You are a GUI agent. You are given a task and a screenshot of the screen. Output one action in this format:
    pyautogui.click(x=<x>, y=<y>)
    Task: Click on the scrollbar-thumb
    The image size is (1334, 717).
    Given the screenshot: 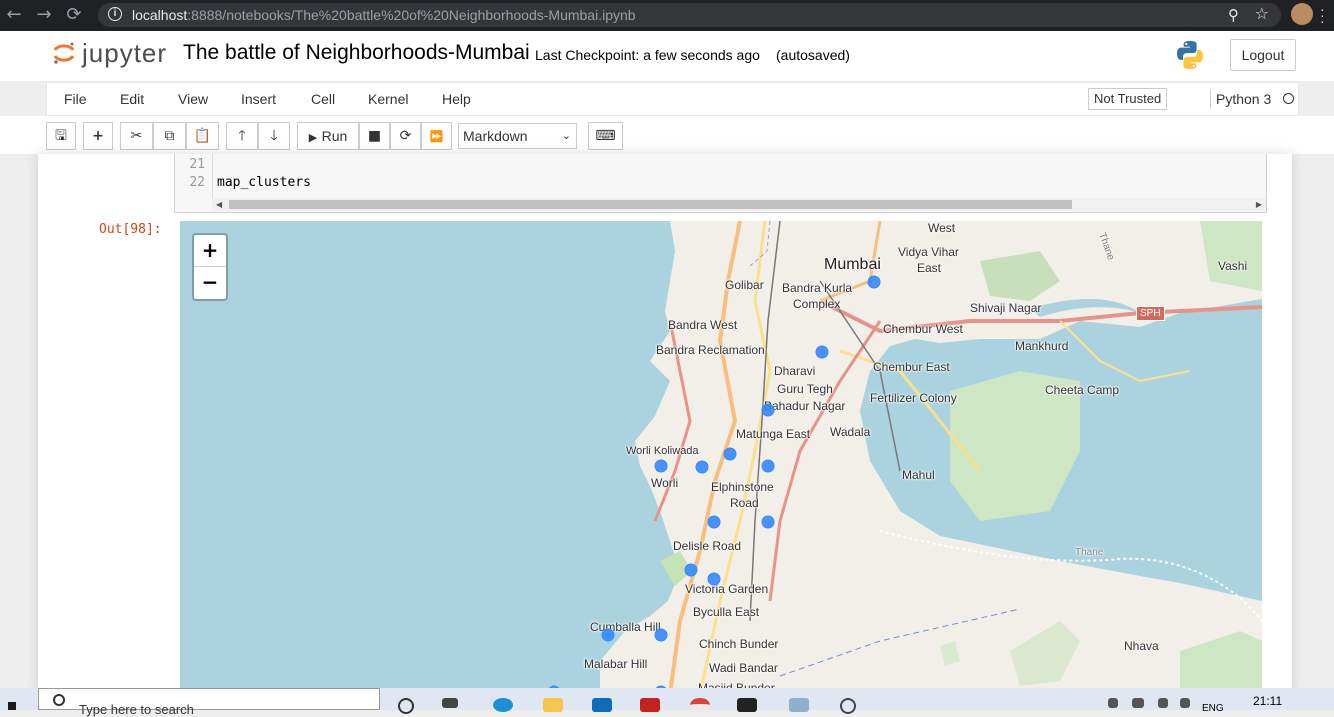 What is the action you would take?
    pyautogui.click(x=650, y=204)
    